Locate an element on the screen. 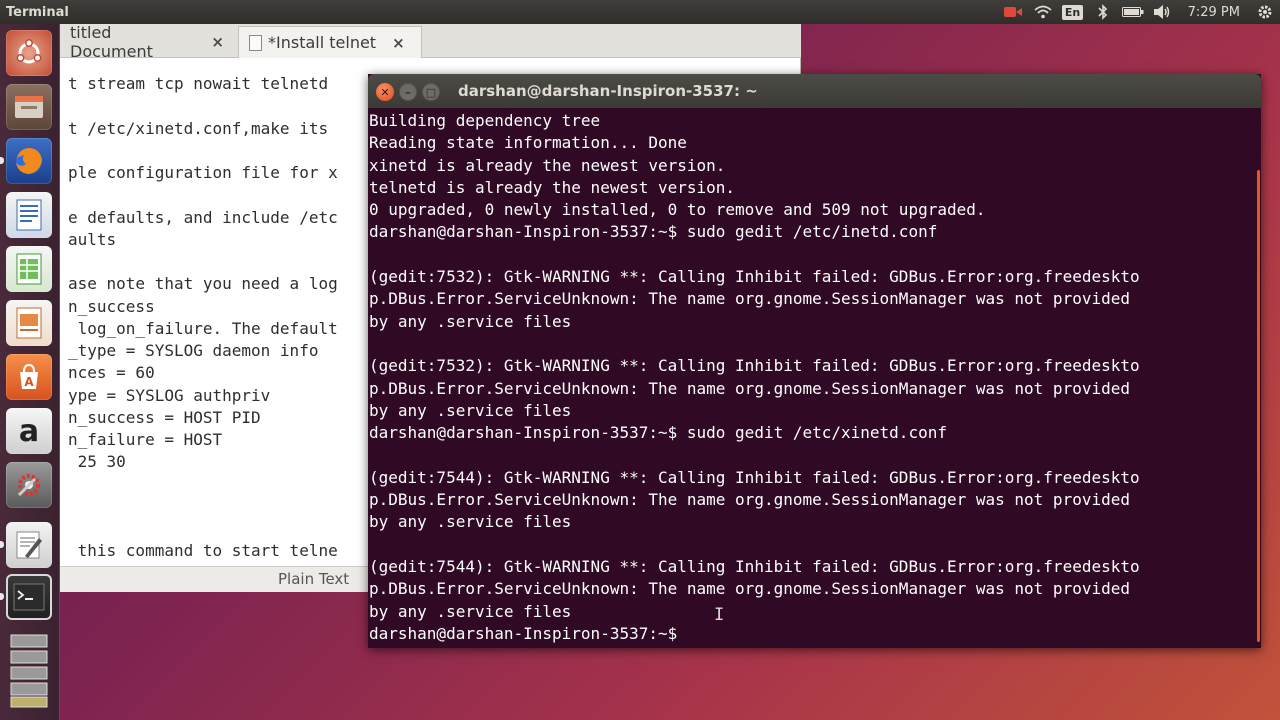  minimize-window-button: – is located at coordinates (408, 92).